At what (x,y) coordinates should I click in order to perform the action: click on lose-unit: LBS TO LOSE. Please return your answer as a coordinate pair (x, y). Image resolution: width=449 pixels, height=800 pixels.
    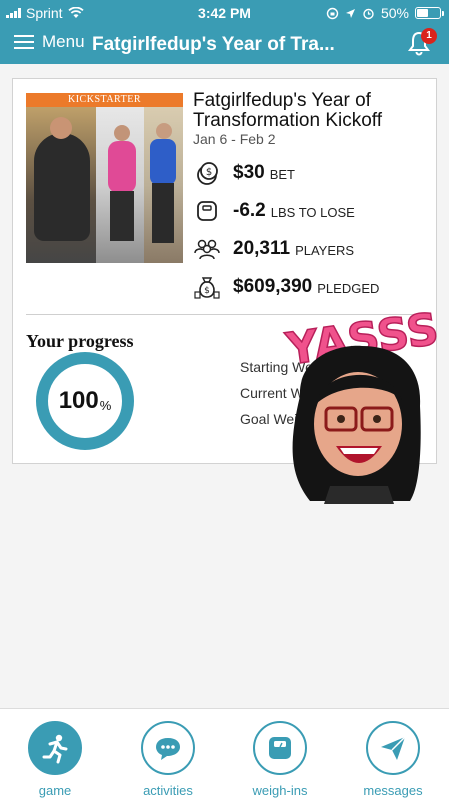
    Looking at the image, I should click on (312, 212).